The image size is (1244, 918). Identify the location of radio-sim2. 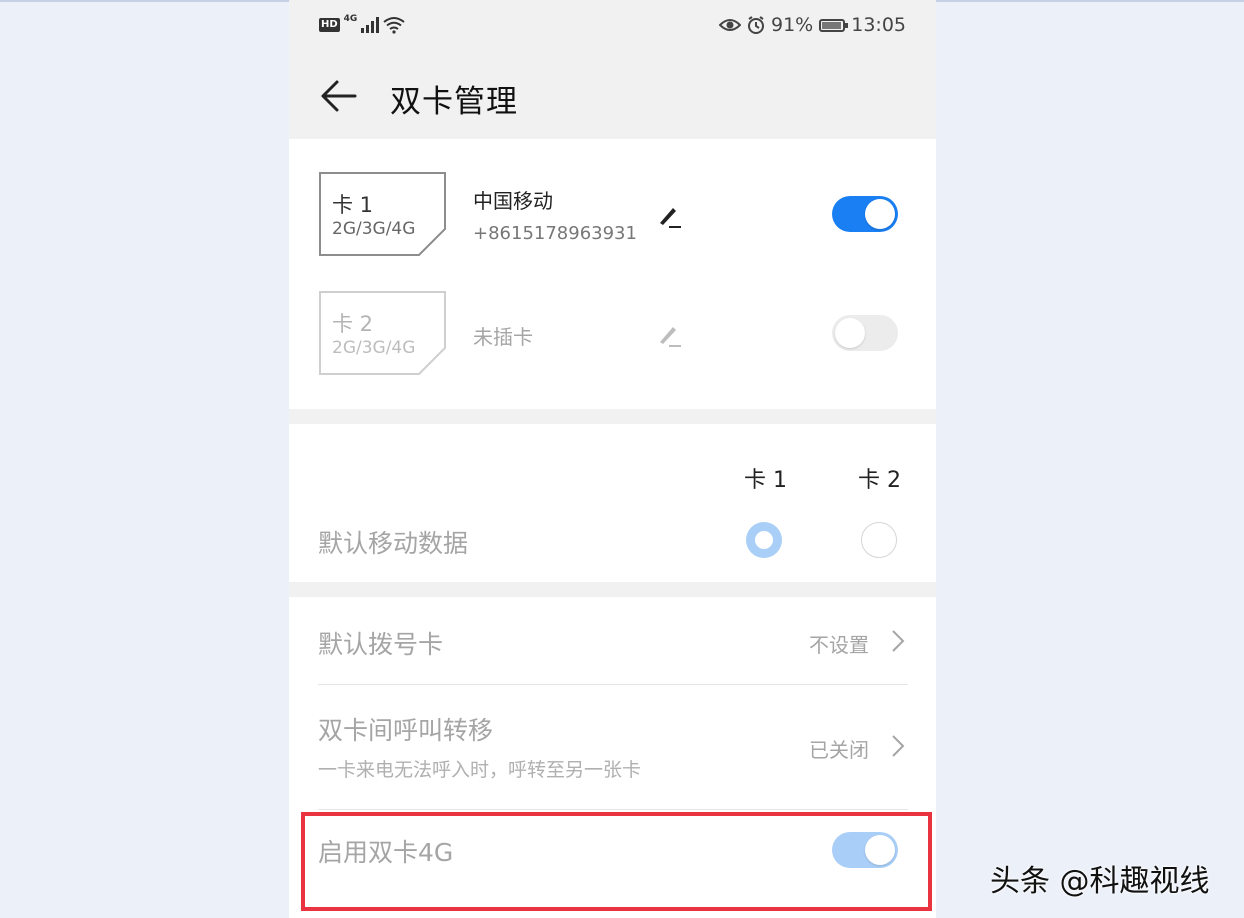
(879, 540).